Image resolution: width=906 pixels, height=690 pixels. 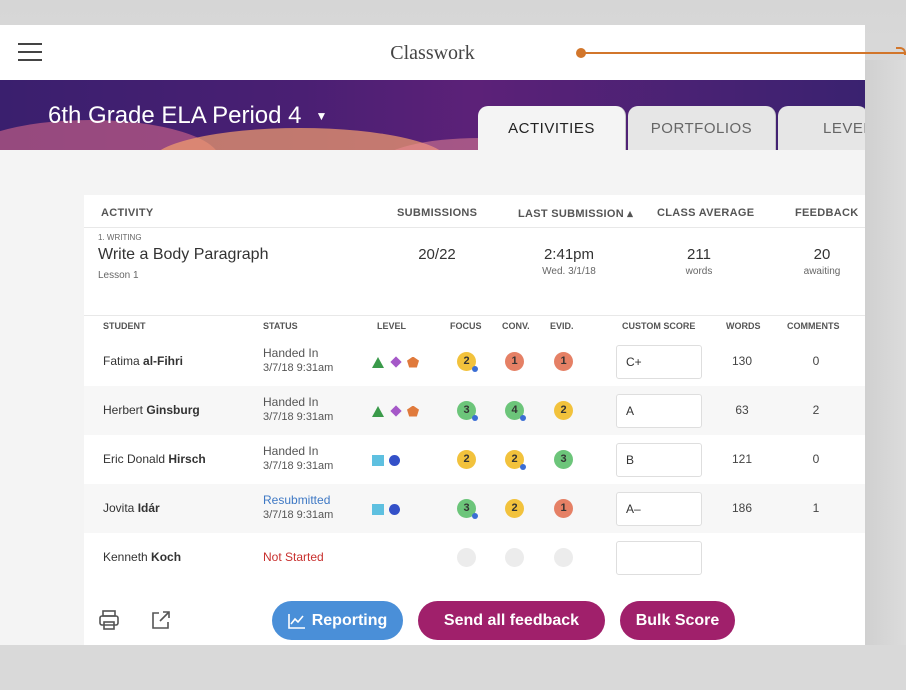 What do you see at coordinates (161, 620) in the screenshot?
I see `external-link-icon` at bounding box center [161, 620].